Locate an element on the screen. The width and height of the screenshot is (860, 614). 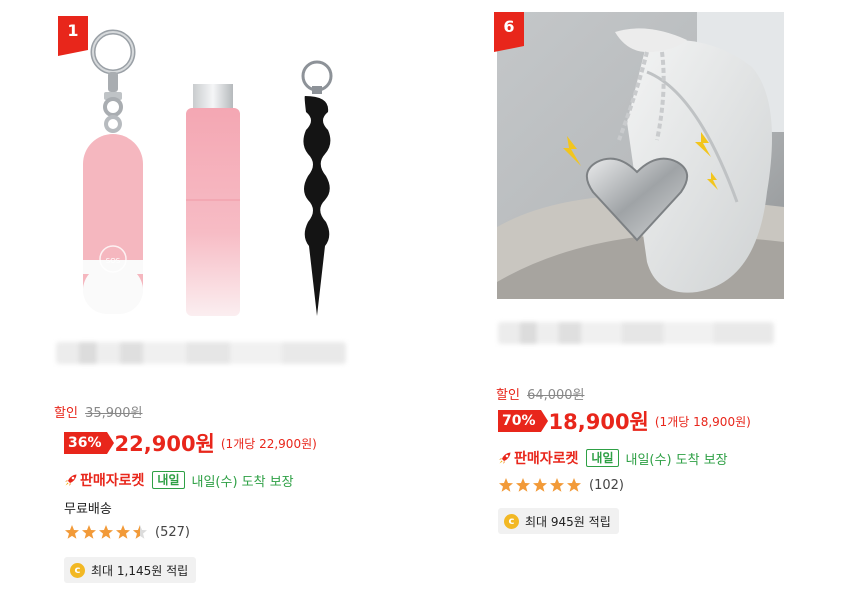
unit-price: (1개당 18,900원) is located at coordinates (702, 421).